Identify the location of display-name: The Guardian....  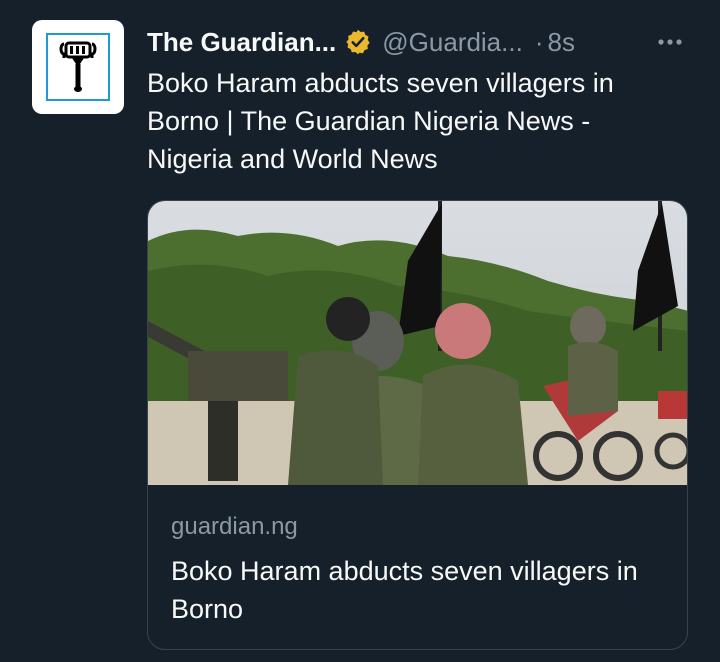
(241, 42).